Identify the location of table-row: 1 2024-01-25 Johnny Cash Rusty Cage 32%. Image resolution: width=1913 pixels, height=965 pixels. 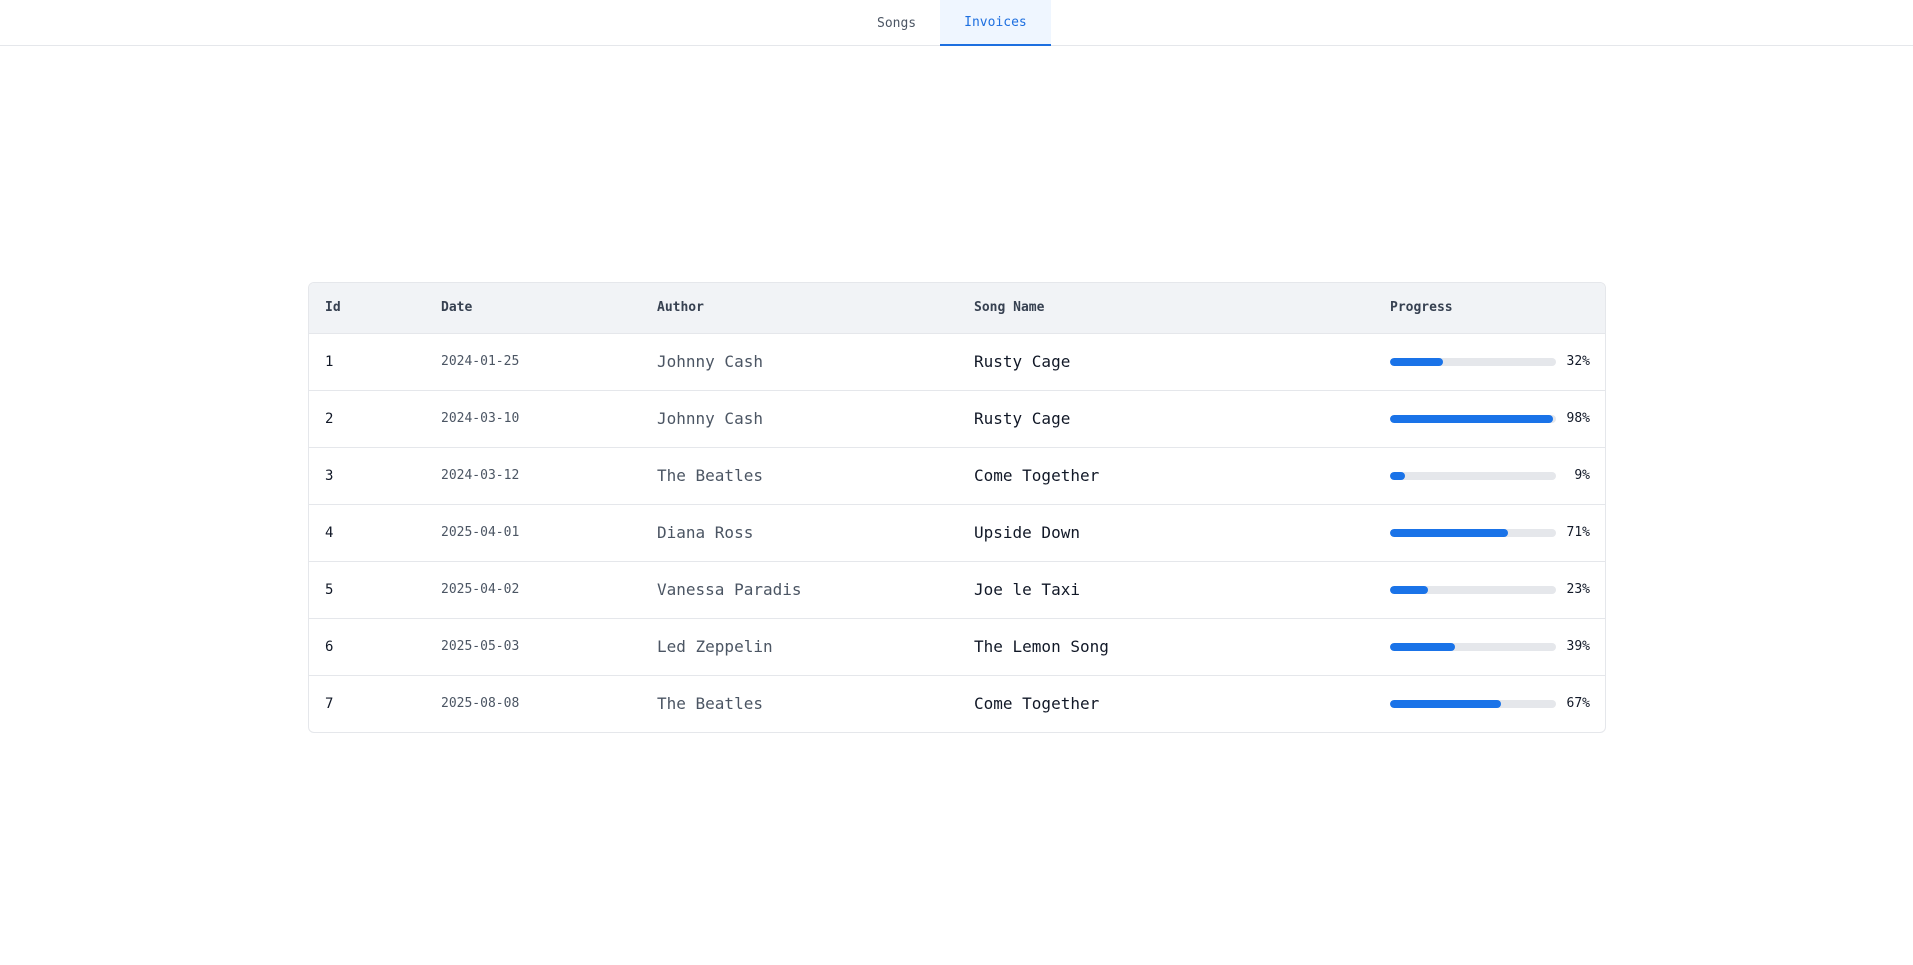
(957, 362).